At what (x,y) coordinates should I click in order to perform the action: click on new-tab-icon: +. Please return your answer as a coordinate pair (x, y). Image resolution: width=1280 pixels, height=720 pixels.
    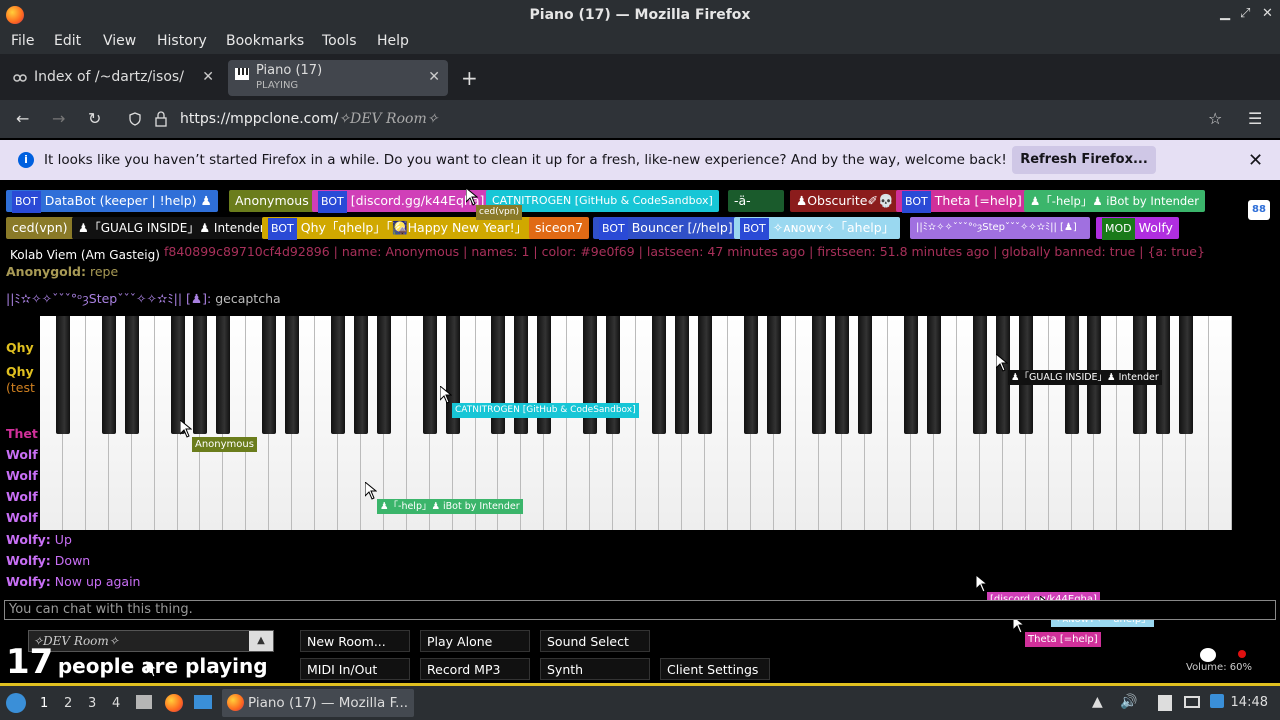
    Looking at the image, I should click on (469, 78).